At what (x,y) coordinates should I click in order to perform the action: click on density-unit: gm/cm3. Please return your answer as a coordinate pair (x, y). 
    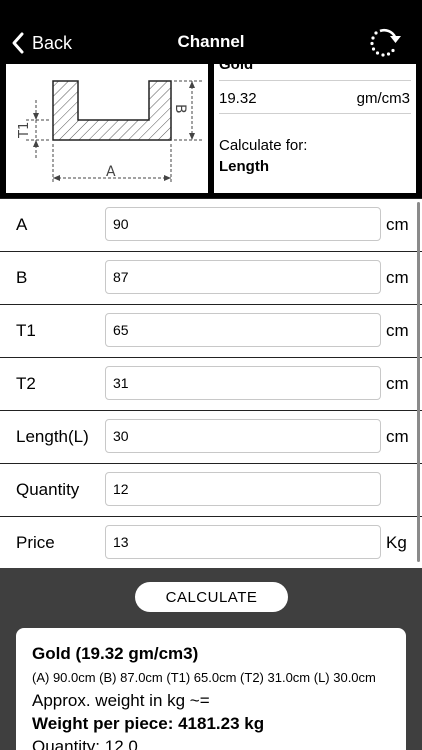
    Looking at the image, I should click on (383, 98).